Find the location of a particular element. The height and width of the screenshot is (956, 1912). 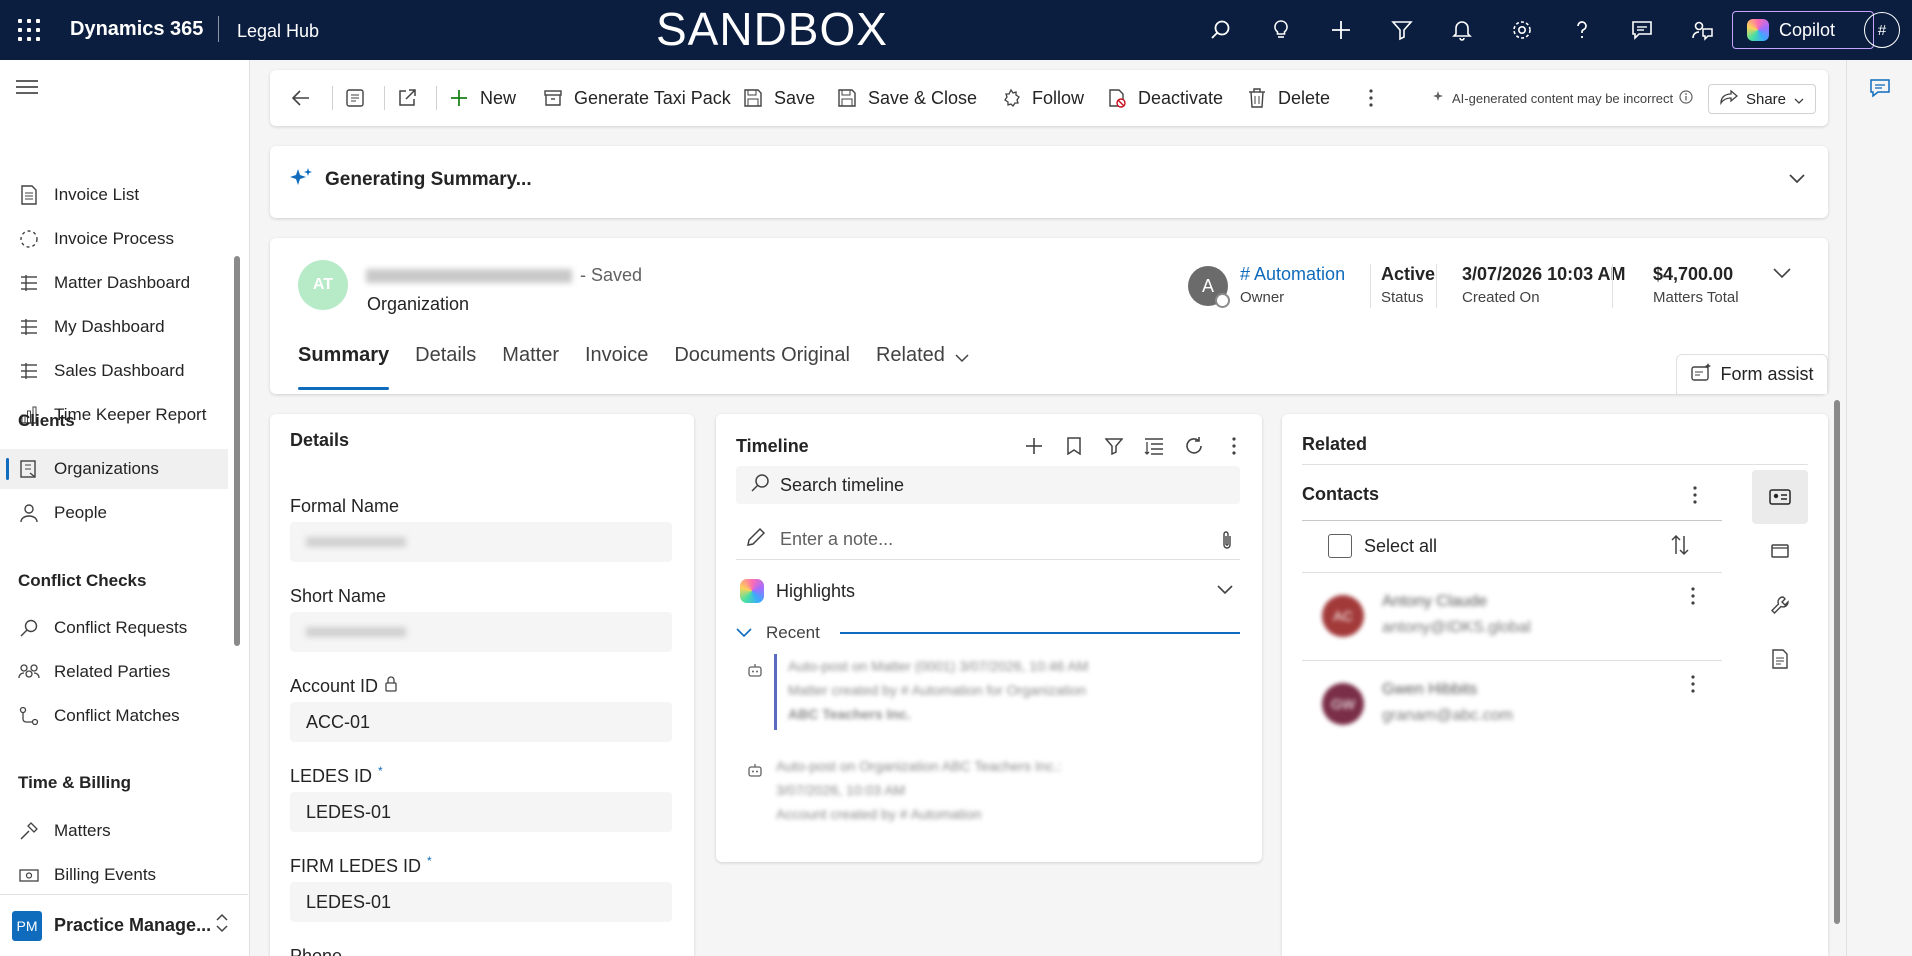

deactivate-button: Deactivate is located at coordinates (1164, 98).